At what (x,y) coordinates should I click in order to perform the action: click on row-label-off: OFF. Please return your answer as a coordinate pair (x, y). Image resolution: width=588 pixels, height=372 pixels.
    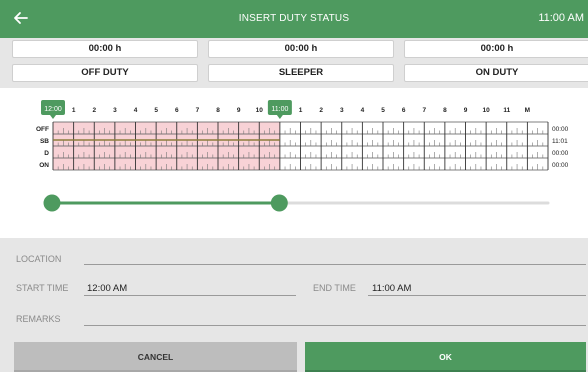
    Looking at the image, I should click on (42, 129).